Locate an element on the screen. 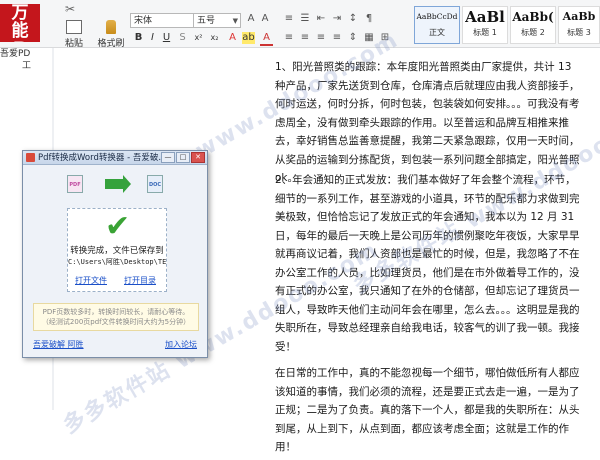 Image resolution: width=600 pixels, height=460 pixels. desktop-app-label: 吾爱PD 工 is located at coordinates (26, 61).